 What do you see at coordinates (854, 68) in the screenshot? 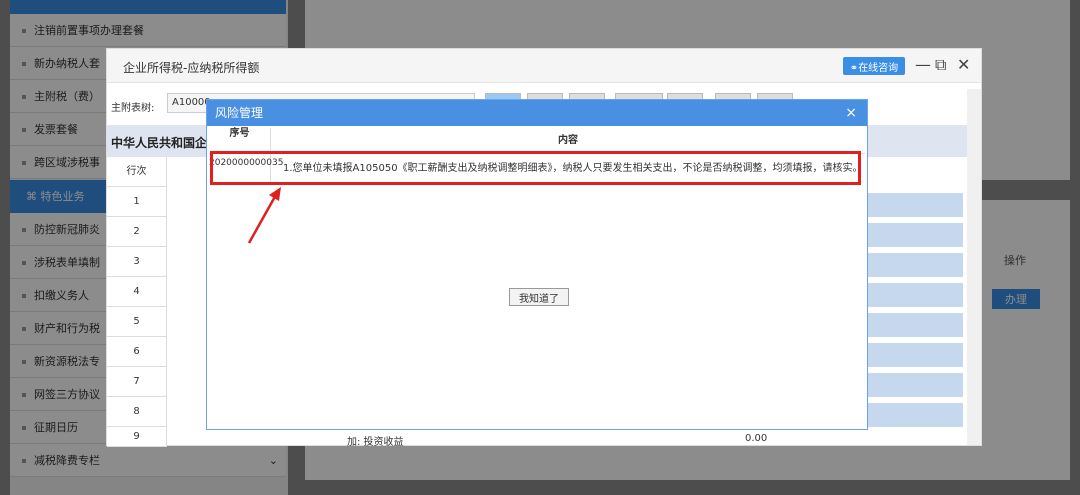
I see `headset-icon: ⚭` at bounding box center [854, 68].